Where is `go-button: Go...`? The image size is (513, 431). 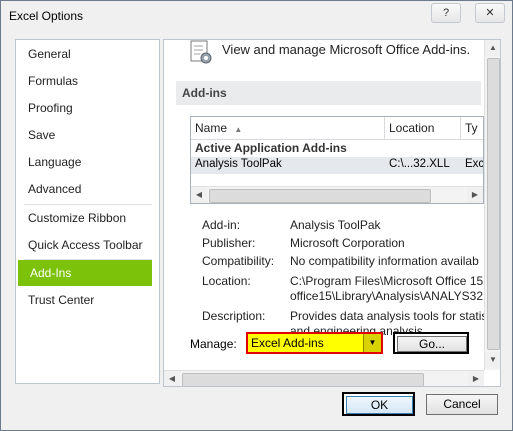
go-button: Go... is located at coordinates (431, 343).